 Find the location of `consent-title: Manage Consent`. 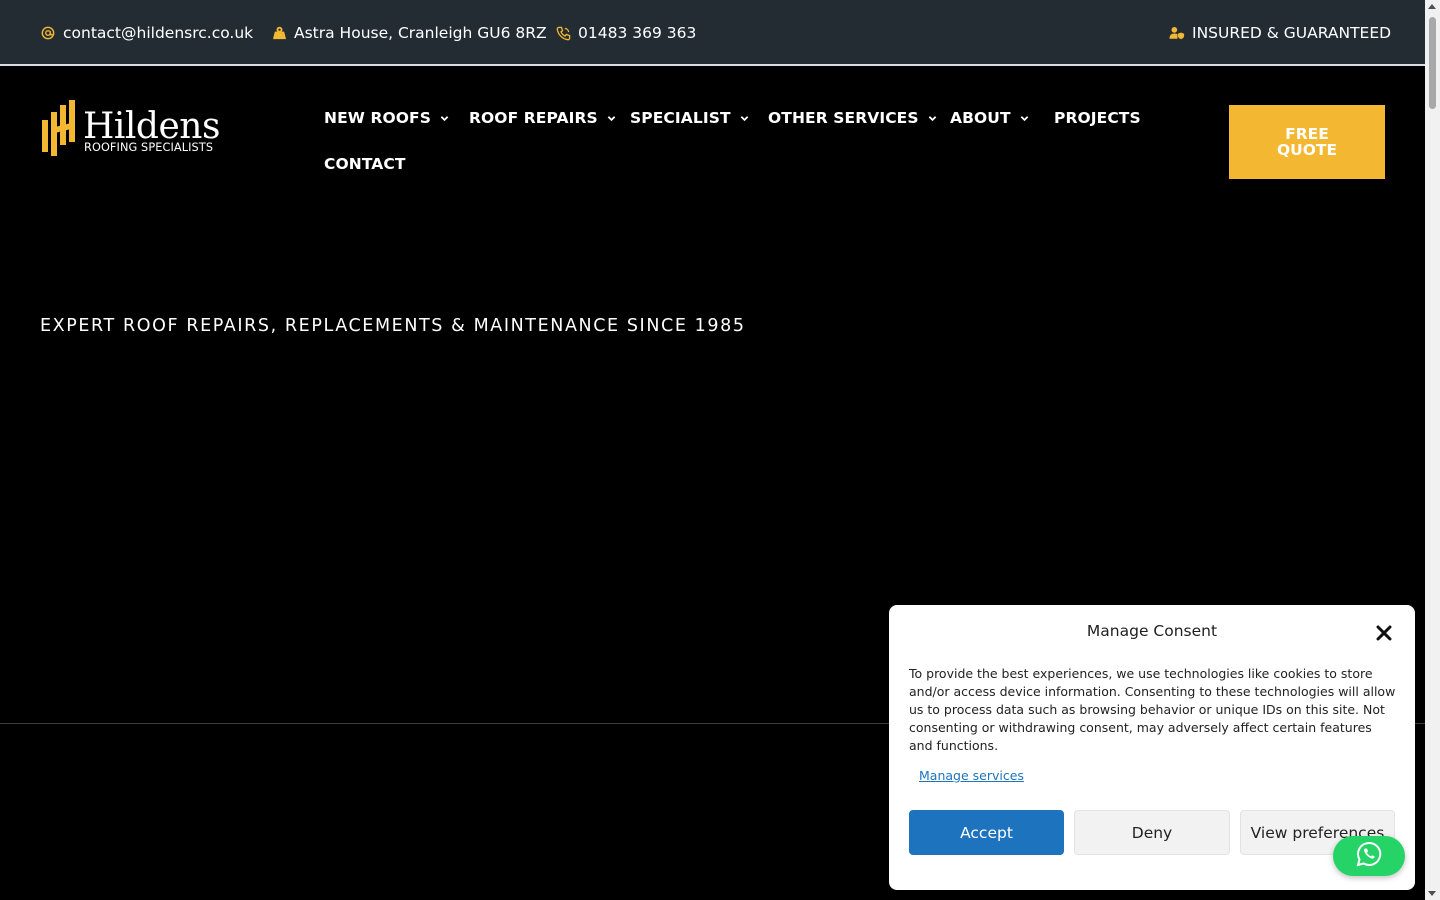

consent-title: Manage Consent is located at coordinates (1152, 631).